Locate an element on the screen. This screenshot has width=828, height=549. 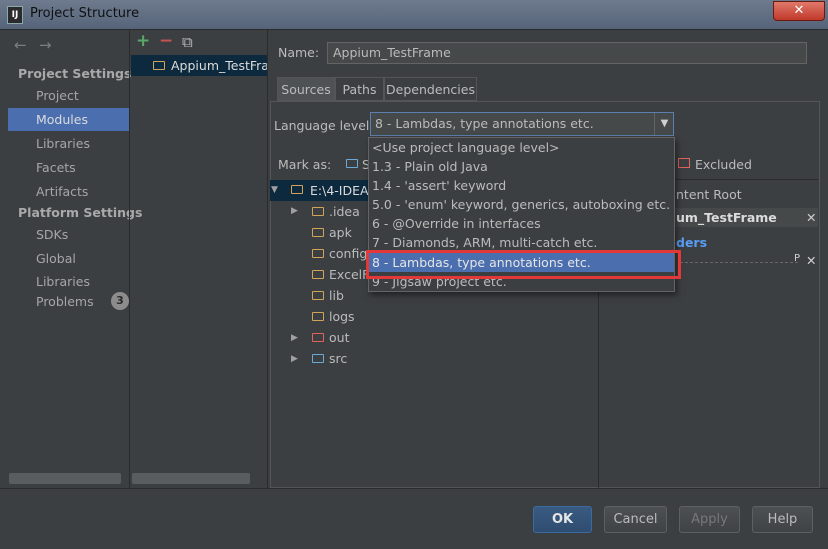
tab-sources: Sources is located at coordinates (306, 89).